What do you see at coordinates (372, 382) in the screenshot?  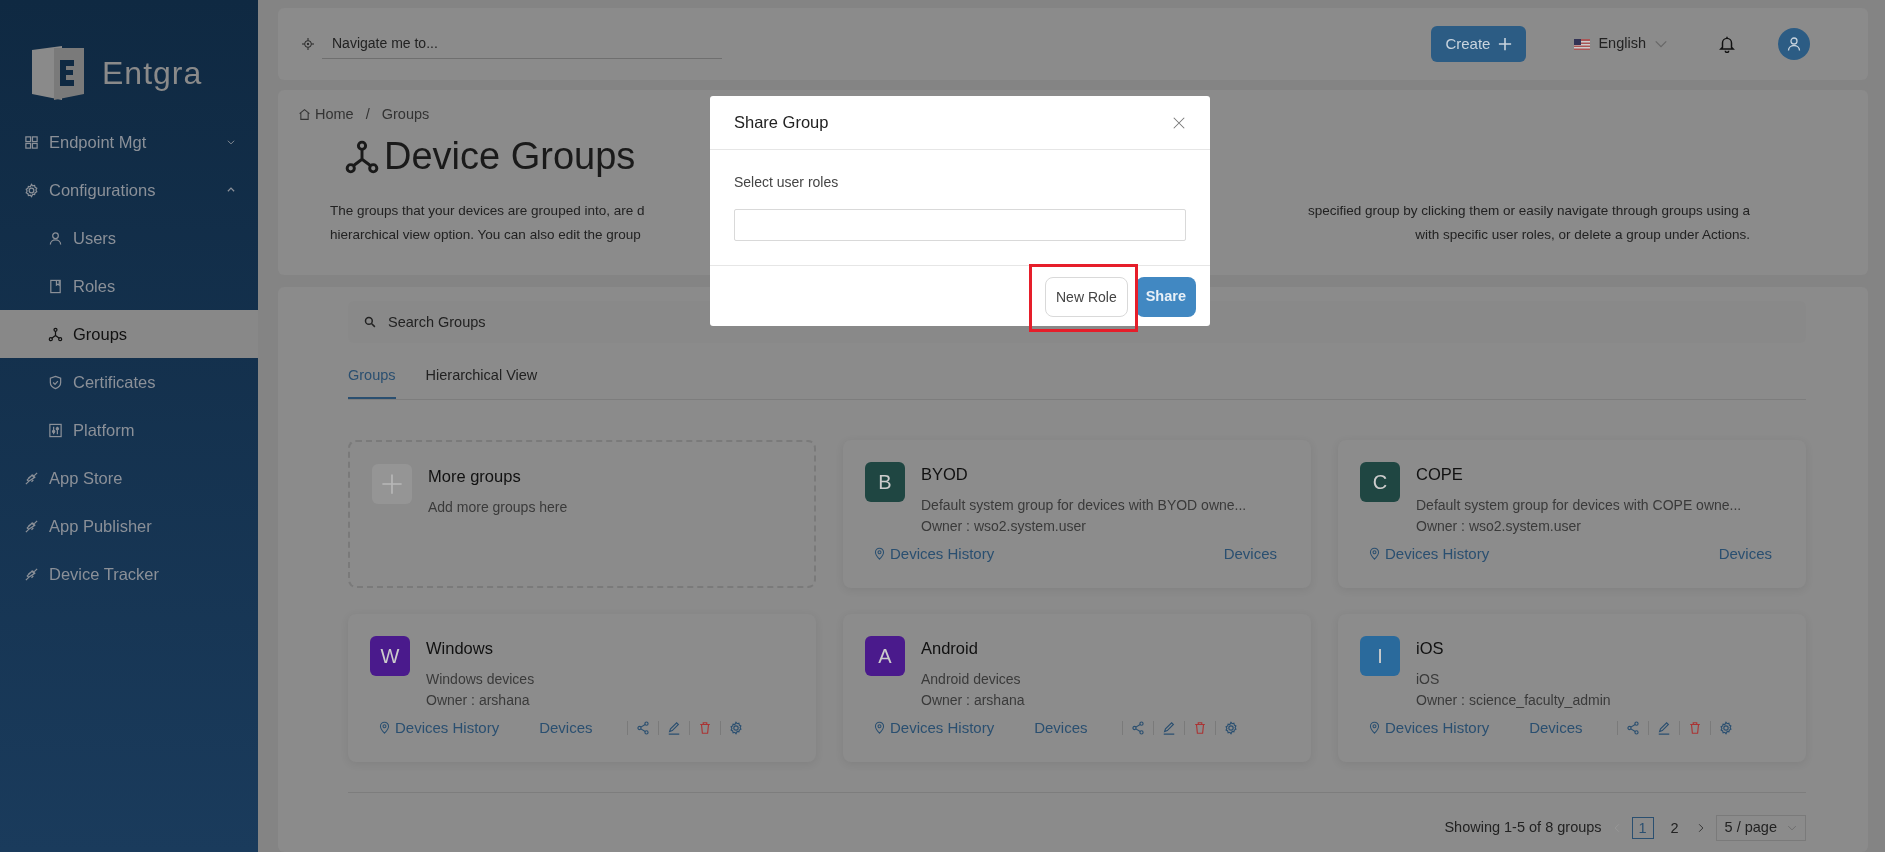 I see `tab: Groups` at bounding box center [372, 382].